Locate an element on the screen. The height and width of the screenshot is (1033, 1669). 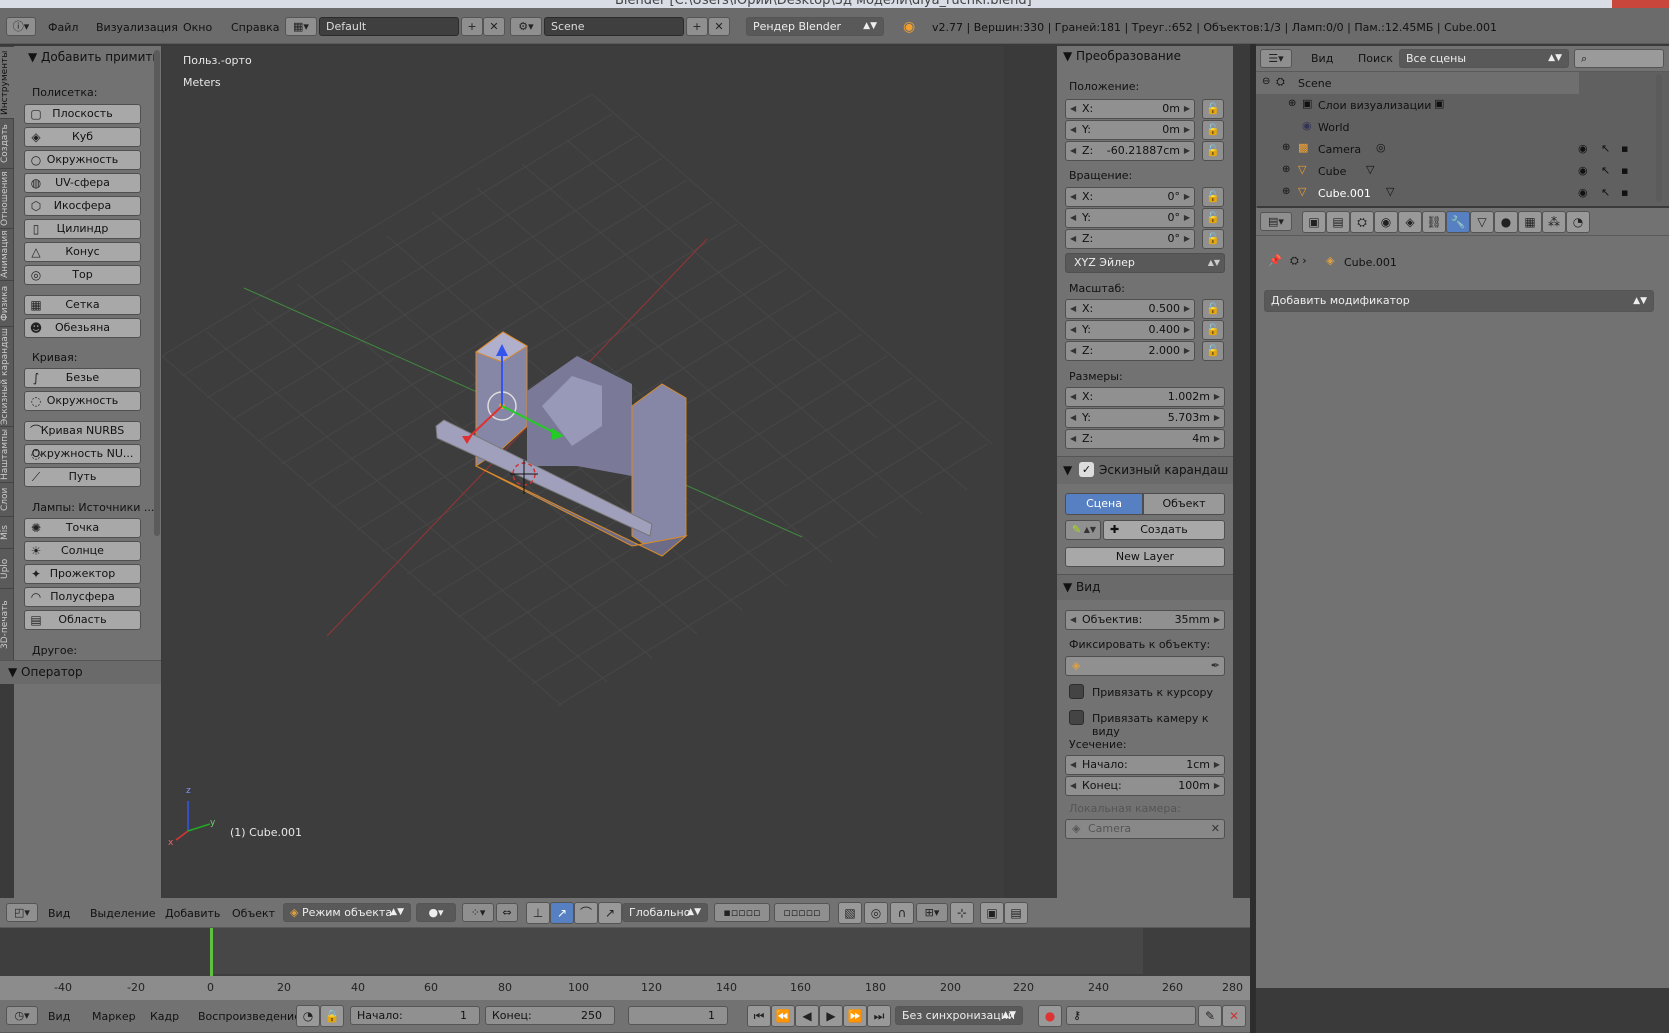
screen-layout-icon: ▦▾ is located at coordinates (301, 26).